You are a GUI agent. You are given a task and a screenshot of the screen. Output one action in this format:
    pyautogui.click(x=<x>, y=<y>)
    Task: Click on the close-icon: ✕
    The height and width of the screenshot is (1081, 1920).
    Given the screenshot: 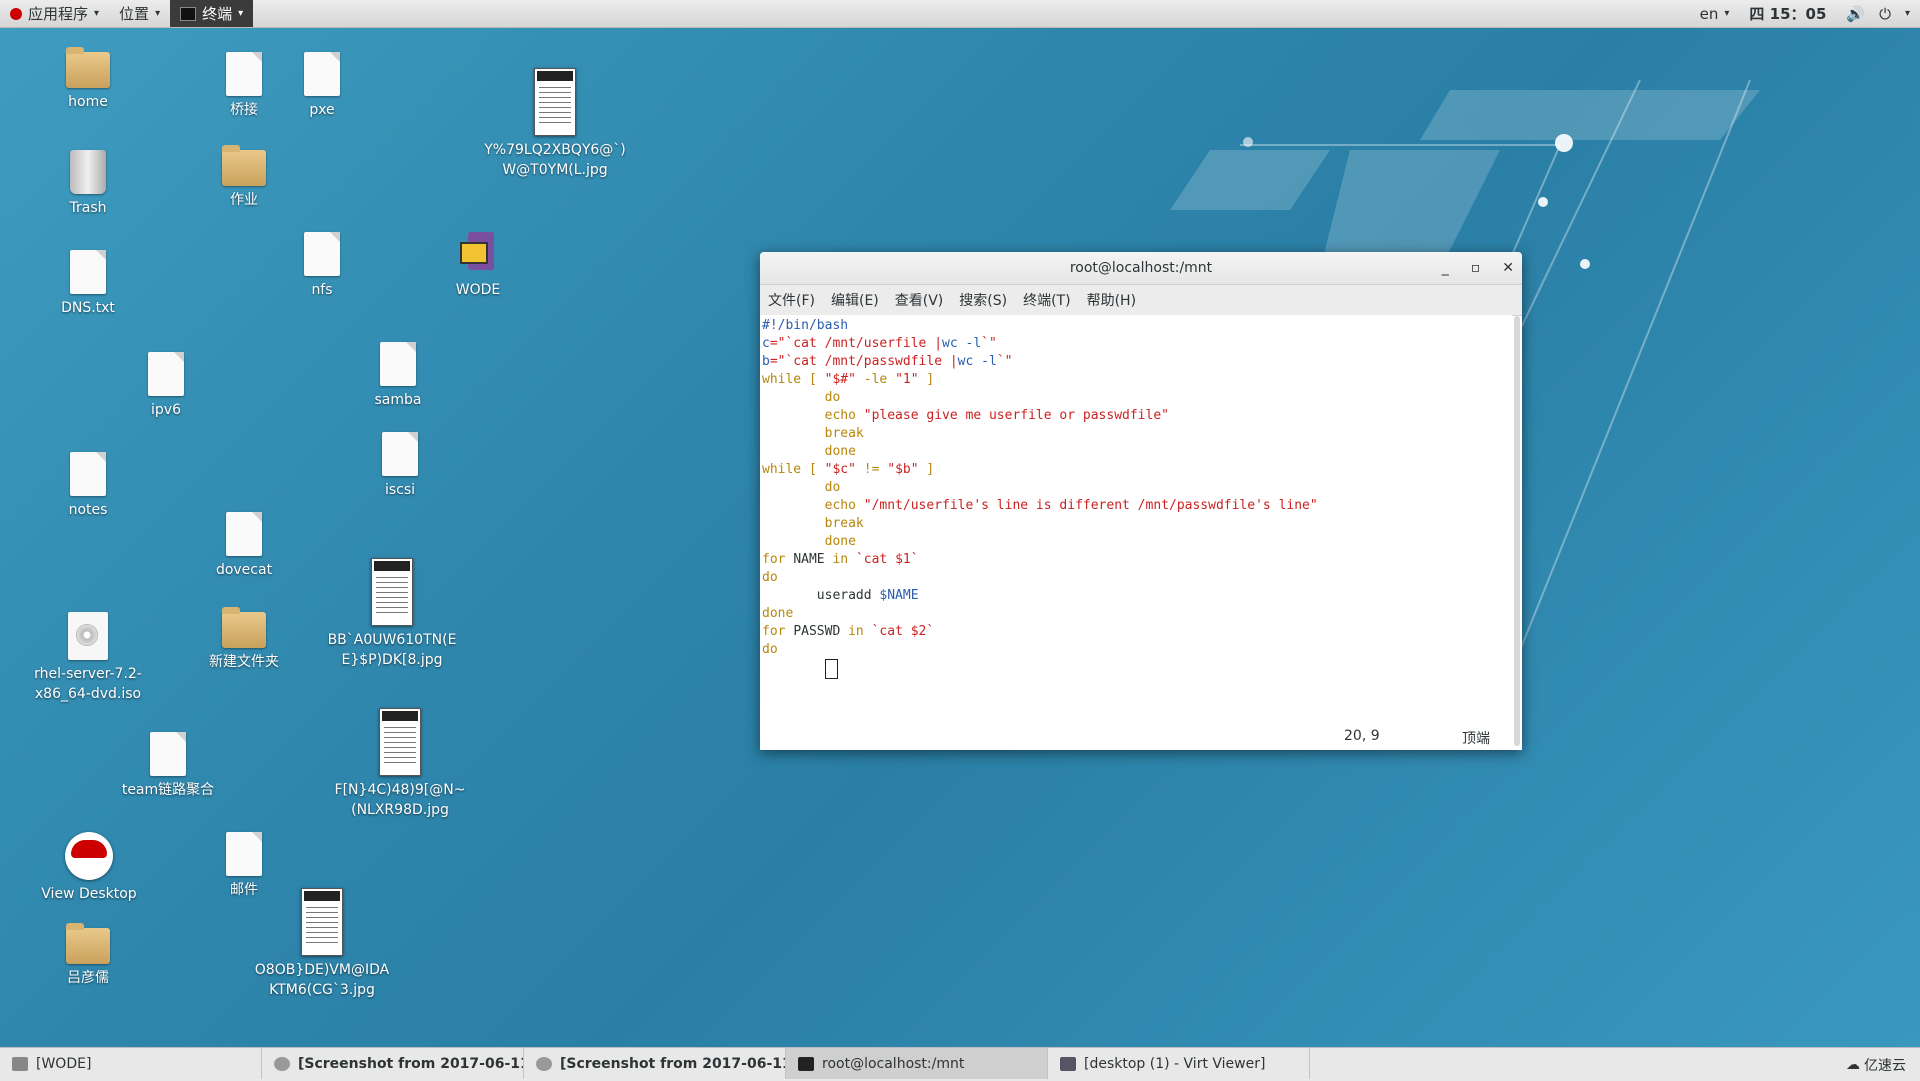 What is the action you would take?
    pyautogui.click(x=1508, y=268)
    